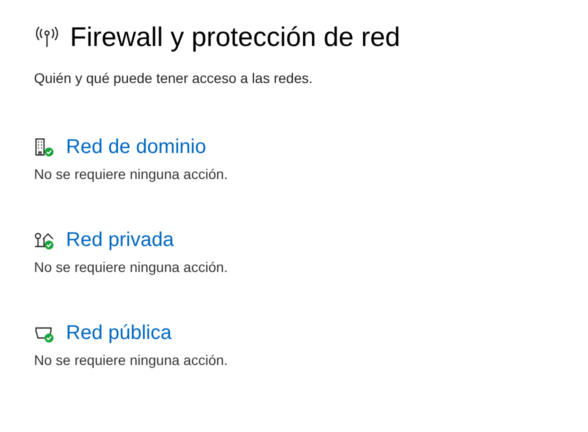 The width and height of the screenshot is (588, 432). What do you see at coordinates (136, 147) in the screenshot?
I see `network-link: Red de dominio` at bounding box center [136, 147].